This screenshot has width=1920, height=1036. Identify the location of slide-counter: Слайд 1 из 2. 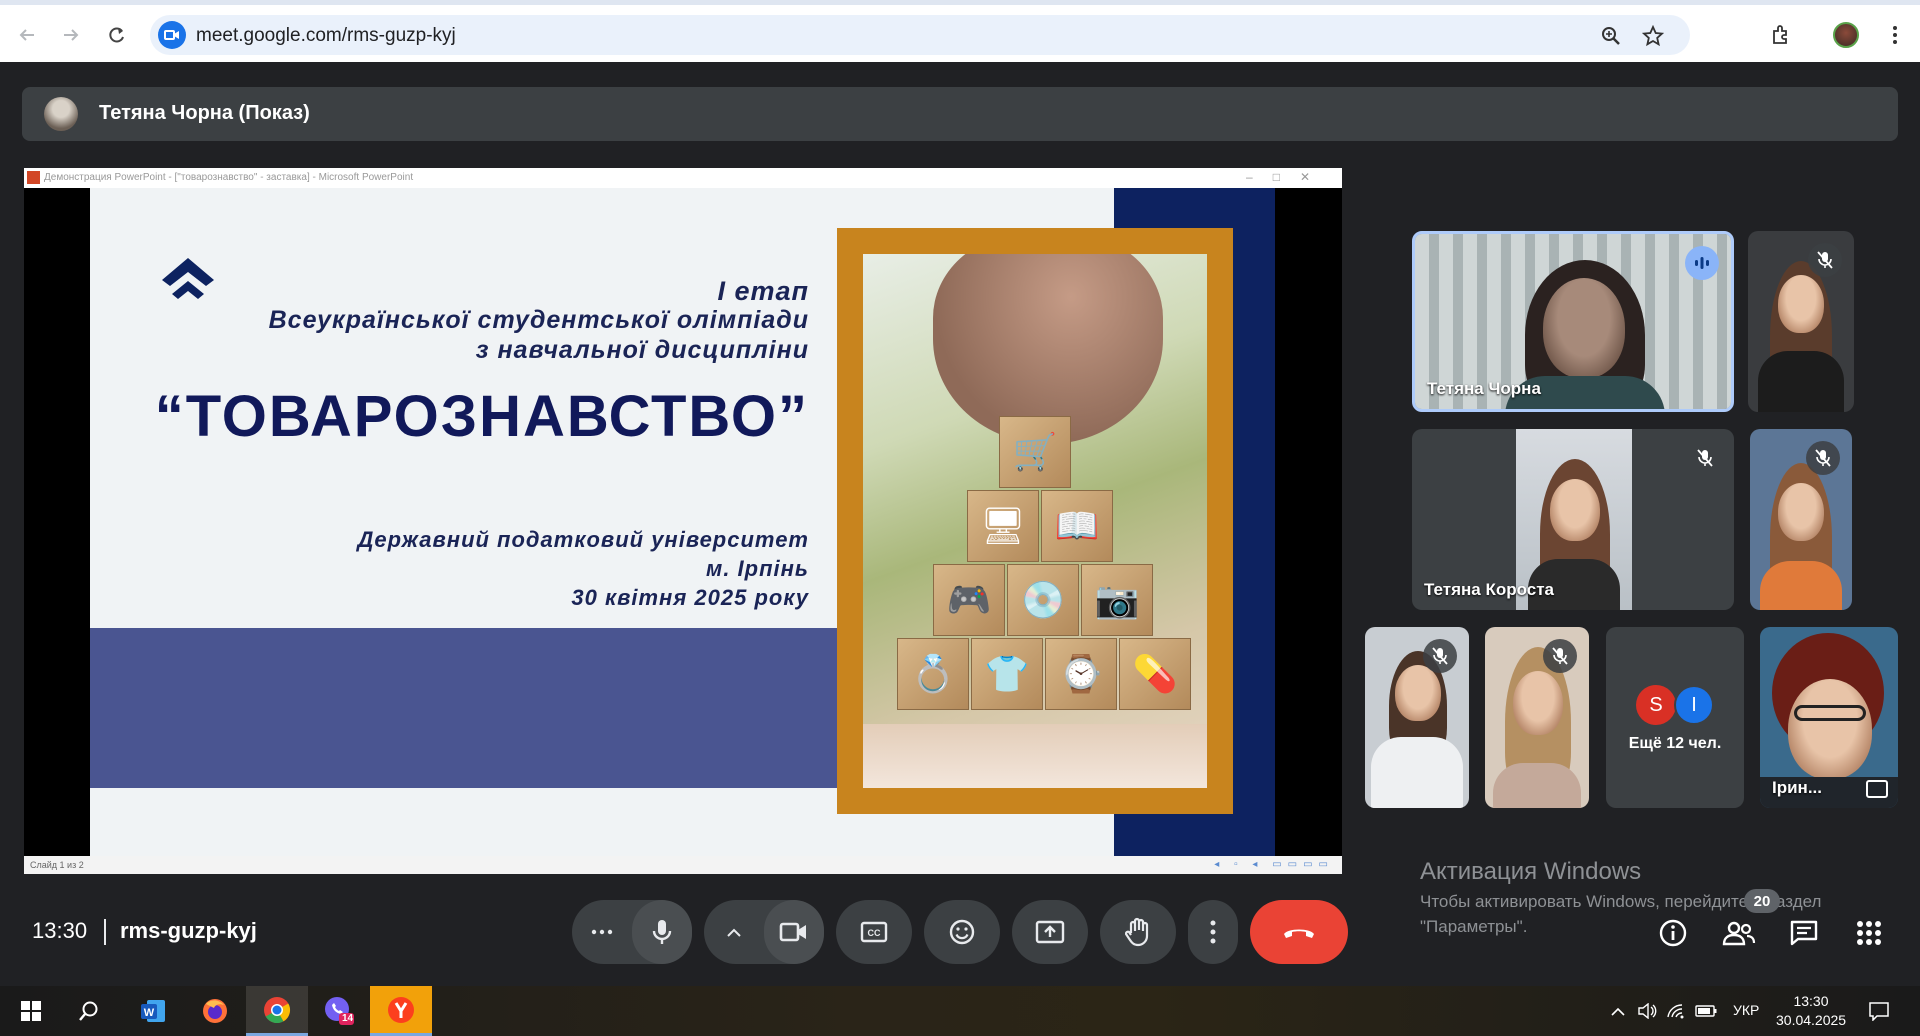
(57, 865).